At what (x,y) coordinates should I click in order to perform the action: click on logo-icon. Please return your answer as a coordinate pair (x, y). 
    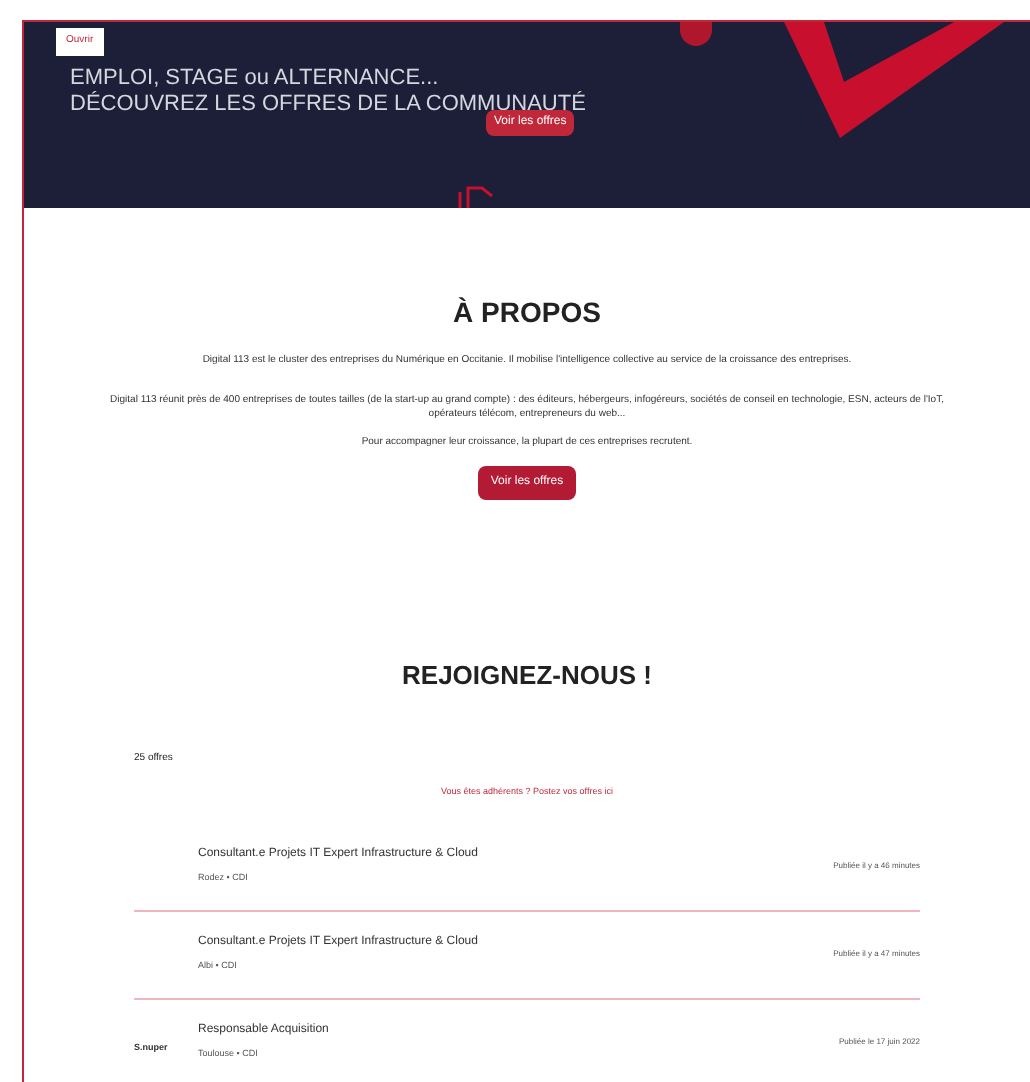
    Looking at the image, I should click on (476, 197).